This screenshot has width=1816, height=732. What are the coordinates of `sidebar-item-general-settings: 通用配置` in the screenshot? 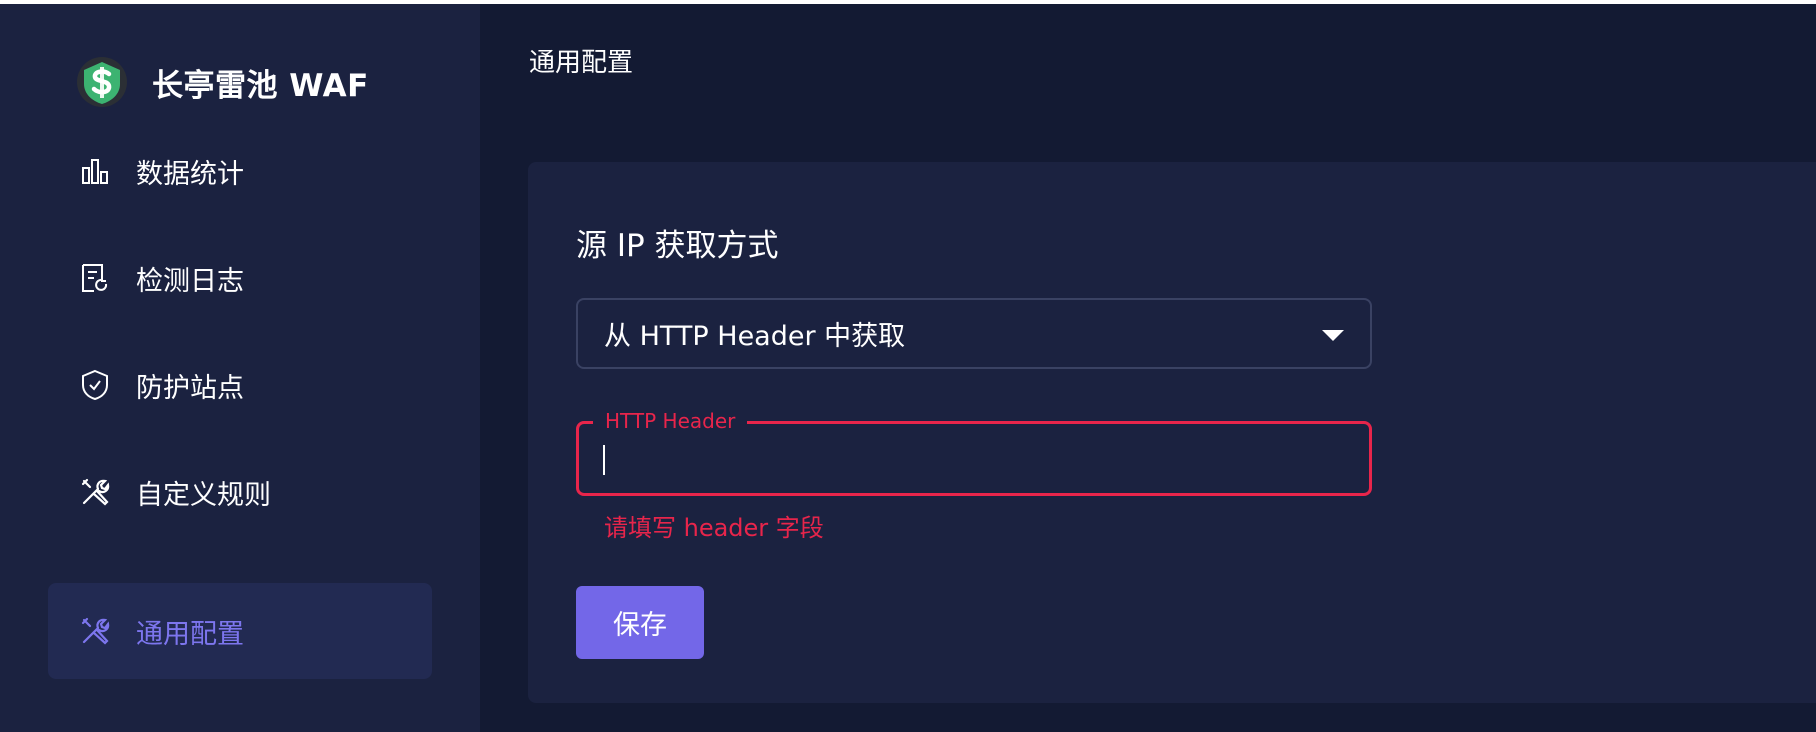 It's located at (240, 631).